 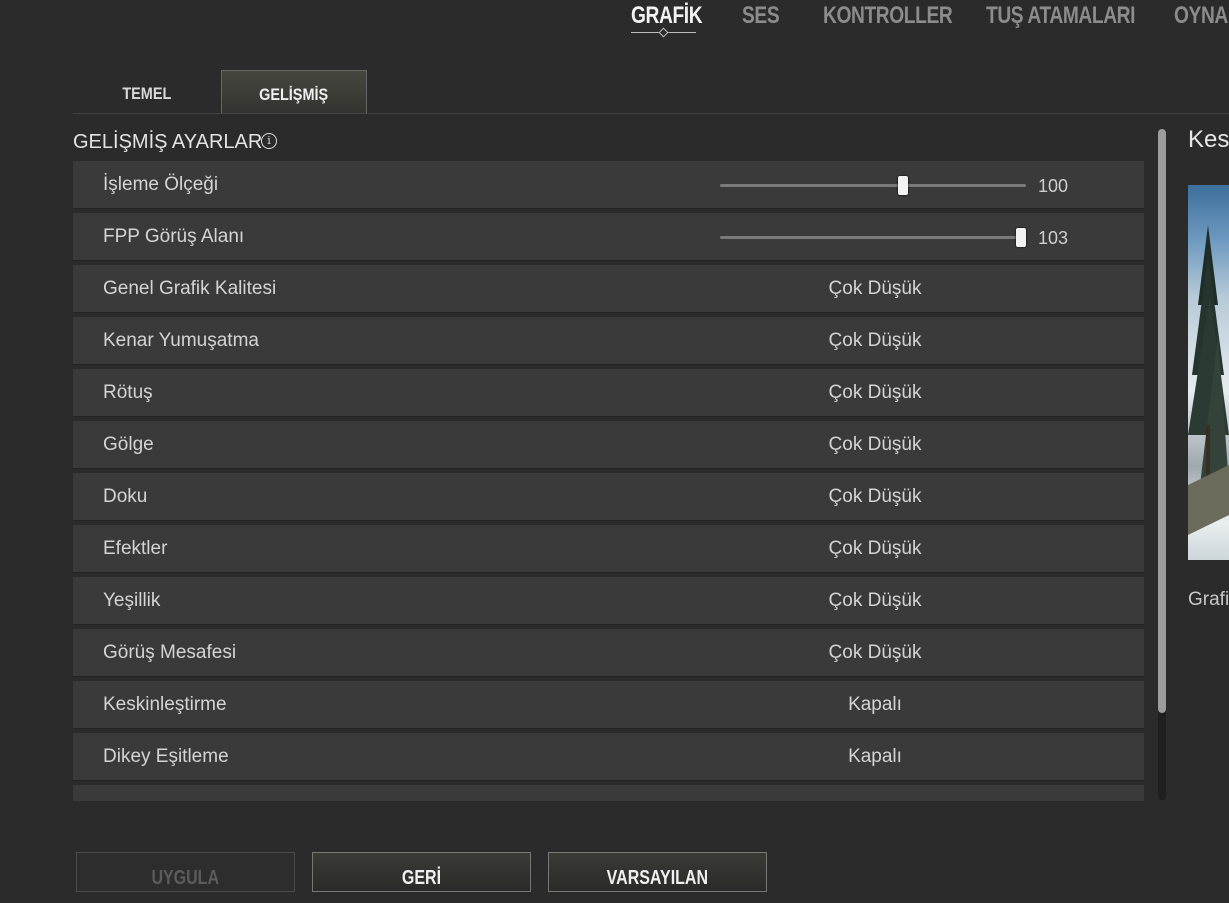 I want to click on subtab-temel-label: TEMEL, so click(x=147, y=93).